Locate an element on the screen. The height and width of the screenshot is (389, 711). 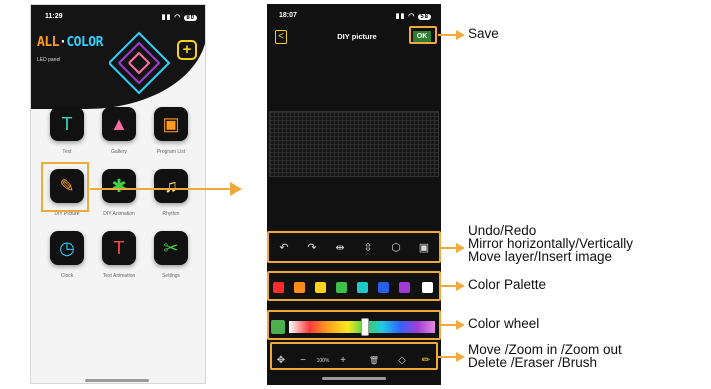
palette-highlight is located at coordinates (354, 286).